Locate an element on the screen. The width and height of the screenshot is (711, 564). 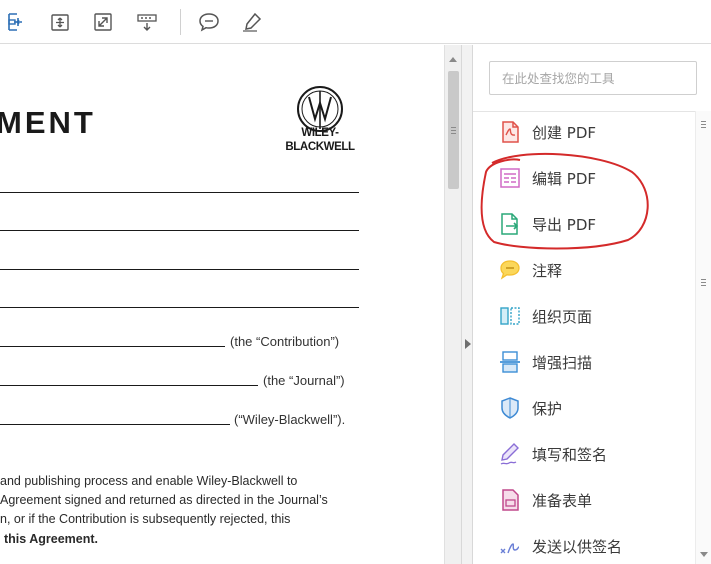
comment-icon is located at coordinates (209, 22).